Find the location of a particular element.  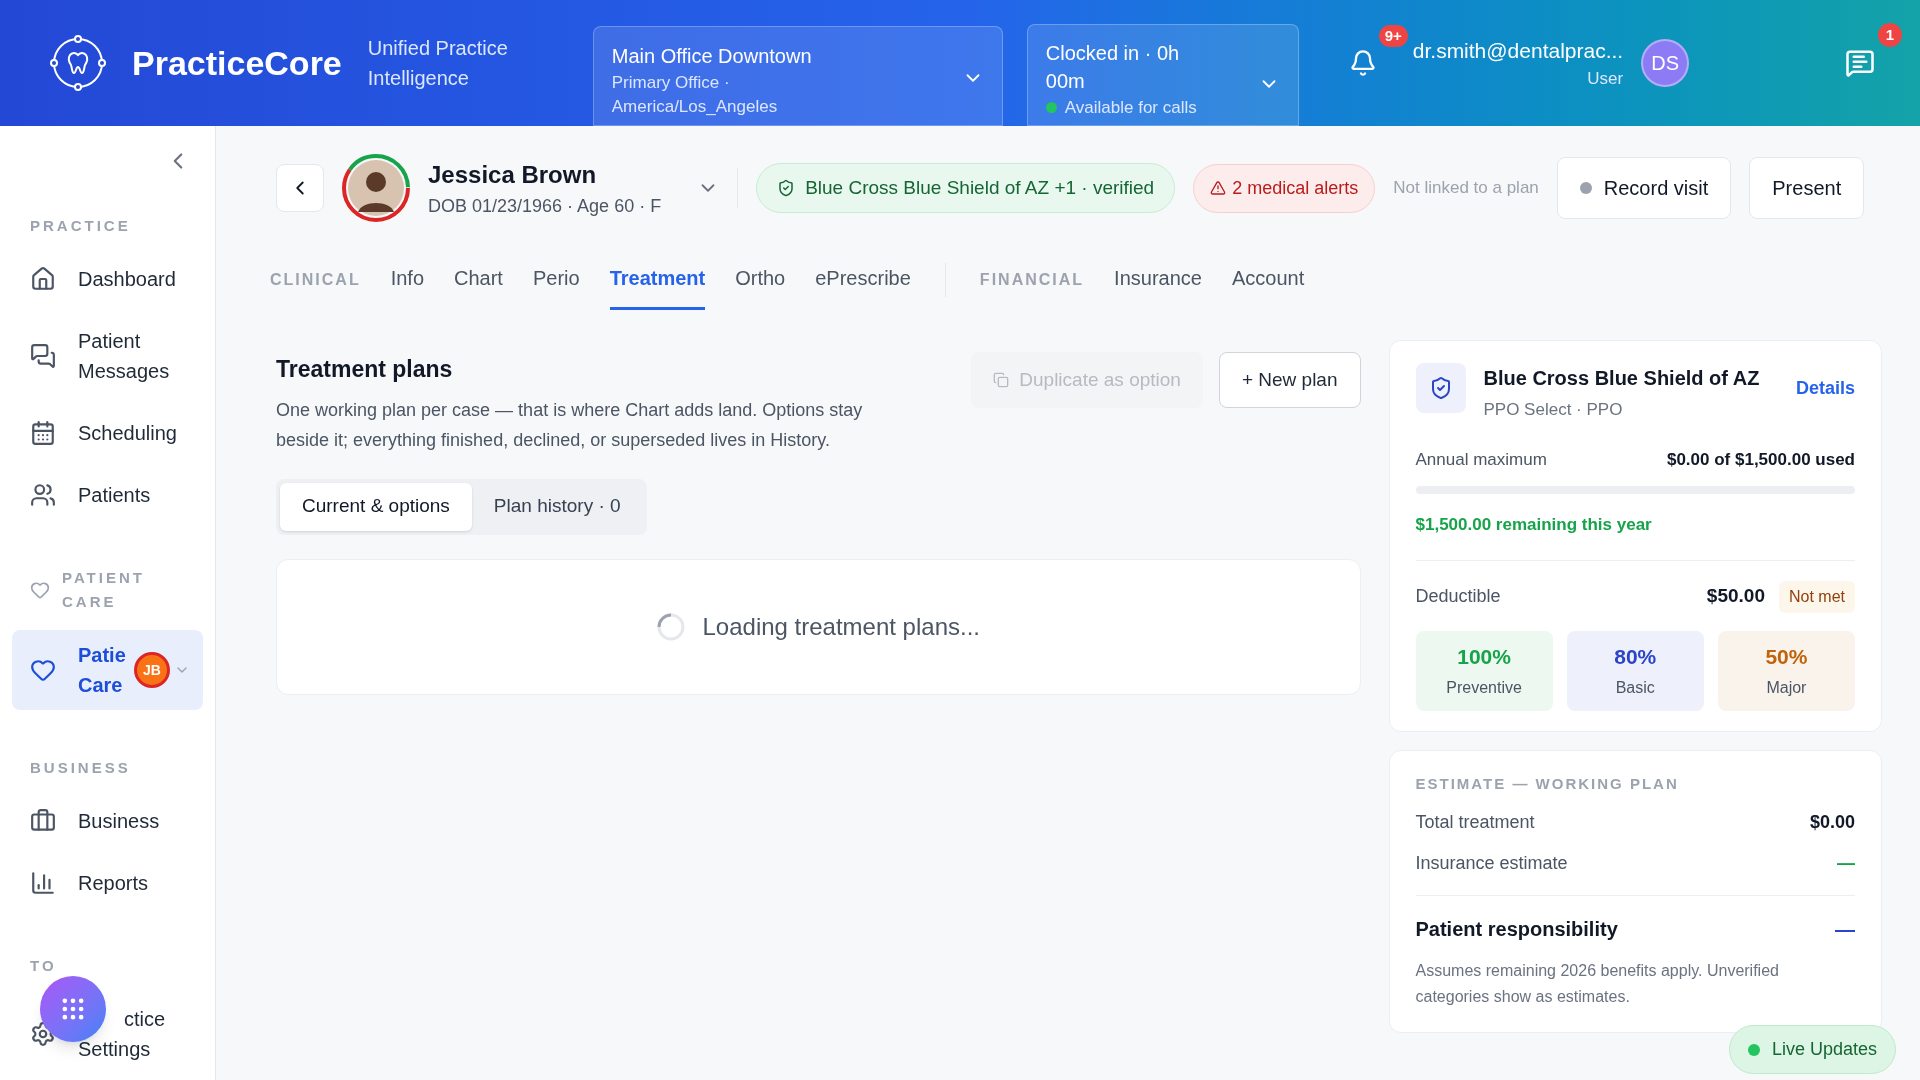

annual-max-label: Annual maximum is located at coordinates (1481, 459).